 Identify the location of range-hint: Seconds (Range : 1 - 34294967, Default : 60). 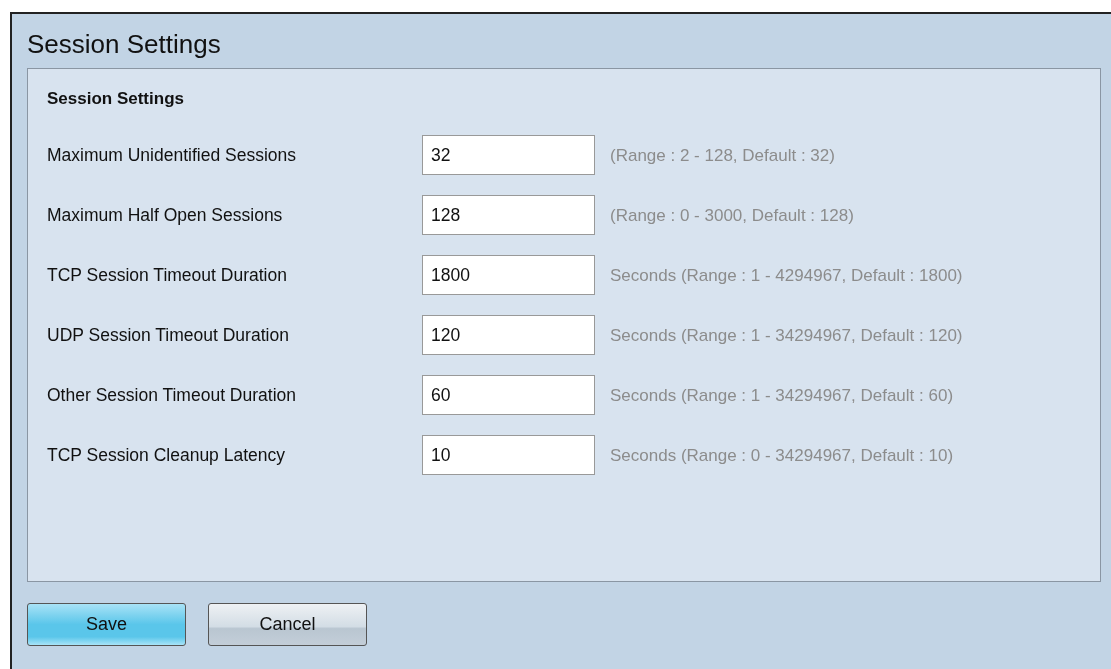
(782, 396).